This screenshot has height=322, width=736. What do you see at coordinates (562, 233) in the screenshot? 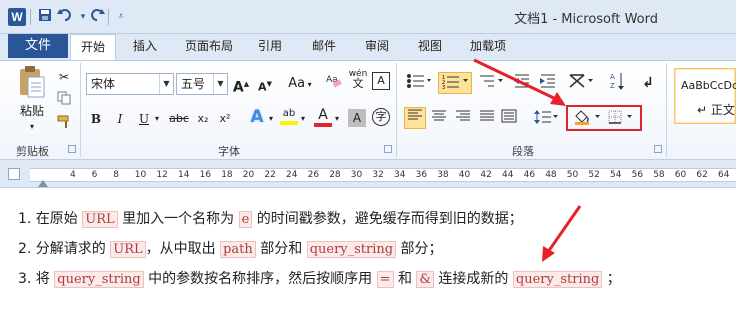
I see `arrow-to-text` at bounding box center [562, 233].